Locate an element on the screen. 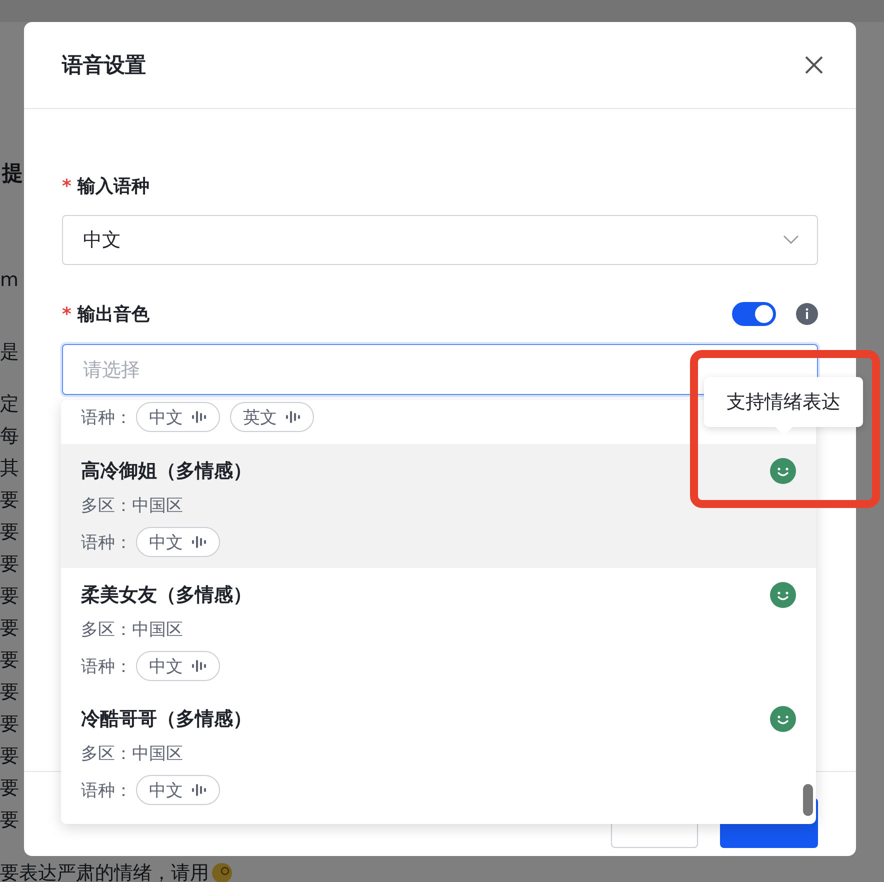  voice-name: 高冷御姐（多情感） is located at coordinates (166, 471).